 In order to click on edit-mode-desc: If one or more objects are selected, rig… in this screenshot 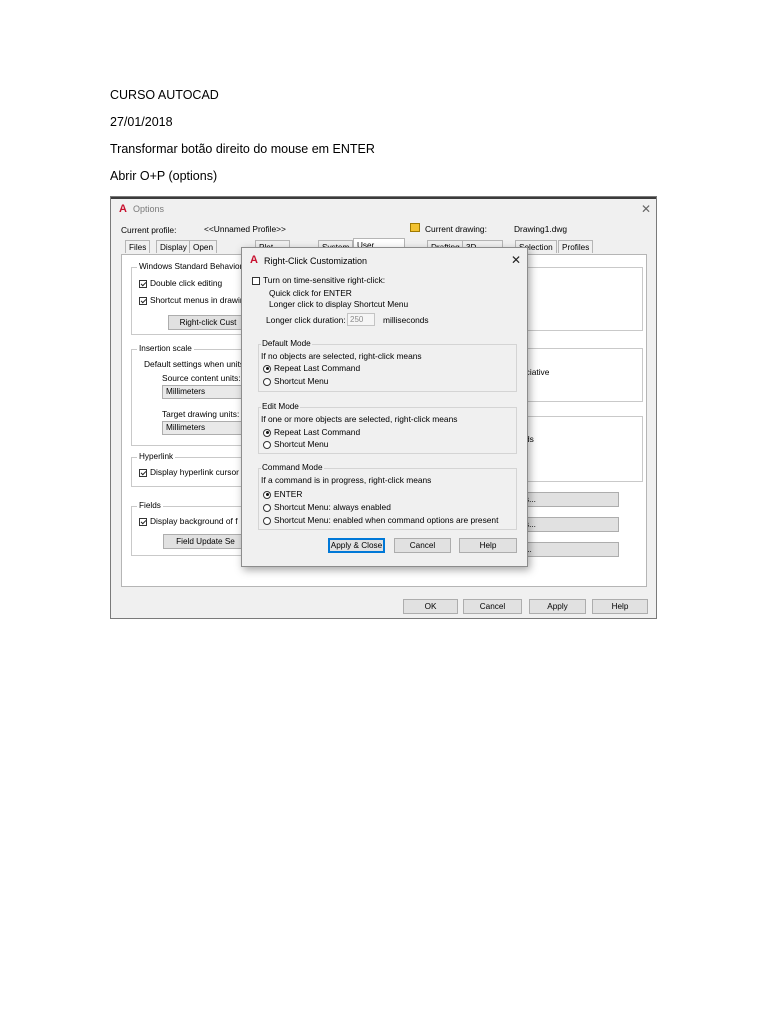, I will do `click(359, 419)`.